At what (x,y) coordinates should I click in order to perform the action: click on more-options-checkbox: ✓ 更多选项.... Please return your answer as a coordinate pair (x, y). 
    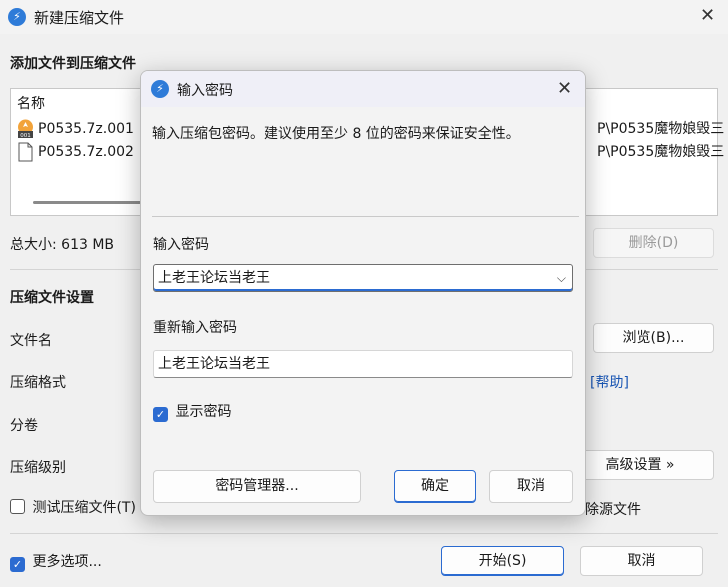
    Looking at the image, I should click on (56, 563).